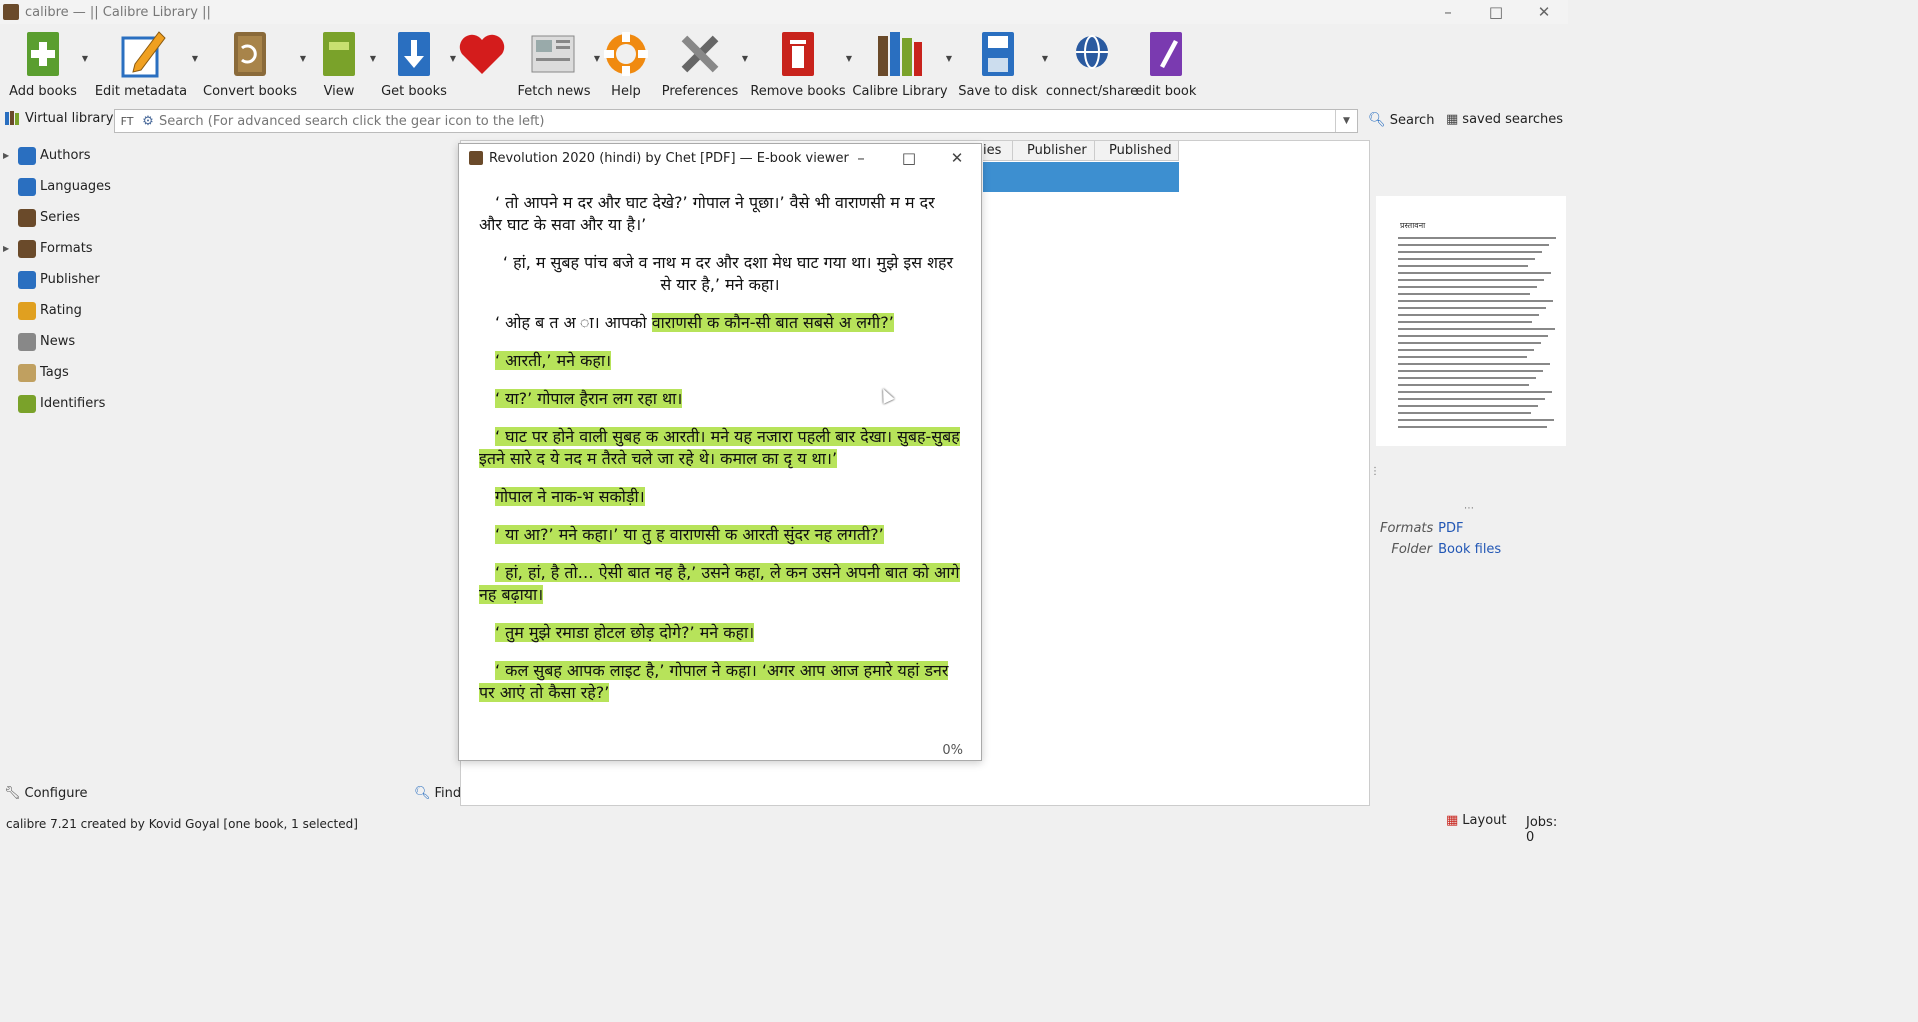 The height and width of the screenshot is (1022, 1918). Describe the element at coordinates (1441, 539) in the screenshot. I see `book-details: Formats PDF Folder Book files` at that location.